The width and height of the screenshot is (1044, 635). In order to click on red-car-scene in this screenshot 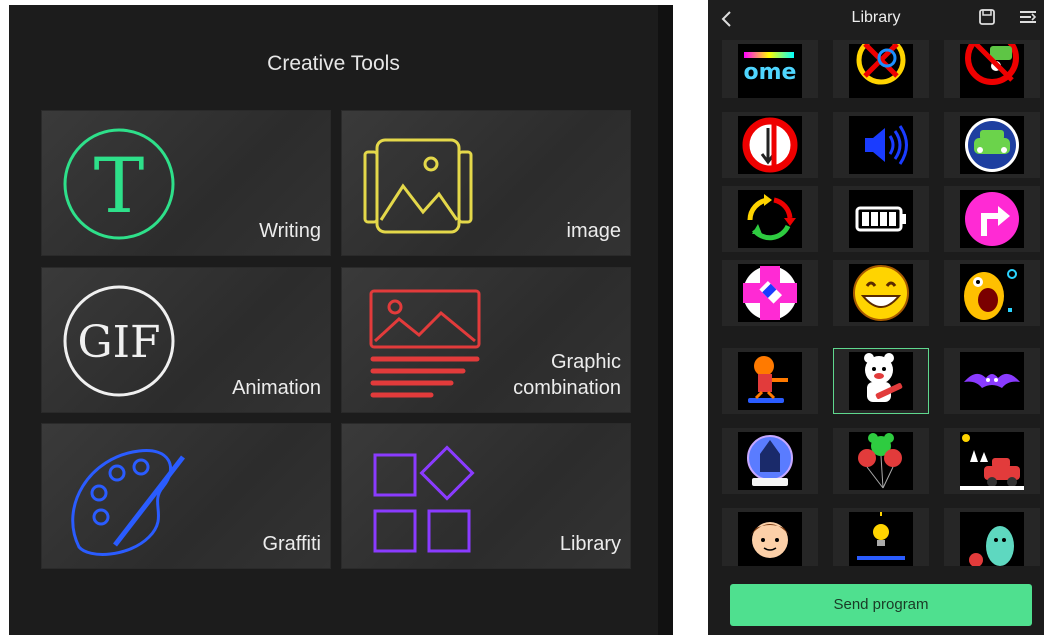, I will do `click(992, 461)`.